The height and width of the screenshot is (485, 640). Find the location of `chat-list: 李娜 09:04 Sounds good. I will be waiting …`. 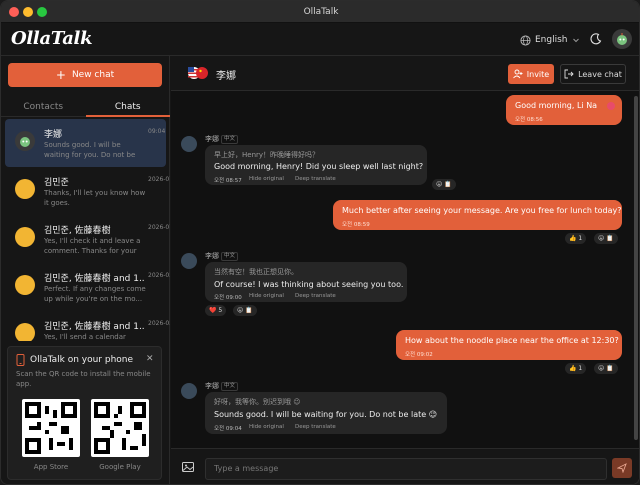

chat-list: 李娜 09:04 Sounds good. I will be waiting … is located at coordinates (85, 230).